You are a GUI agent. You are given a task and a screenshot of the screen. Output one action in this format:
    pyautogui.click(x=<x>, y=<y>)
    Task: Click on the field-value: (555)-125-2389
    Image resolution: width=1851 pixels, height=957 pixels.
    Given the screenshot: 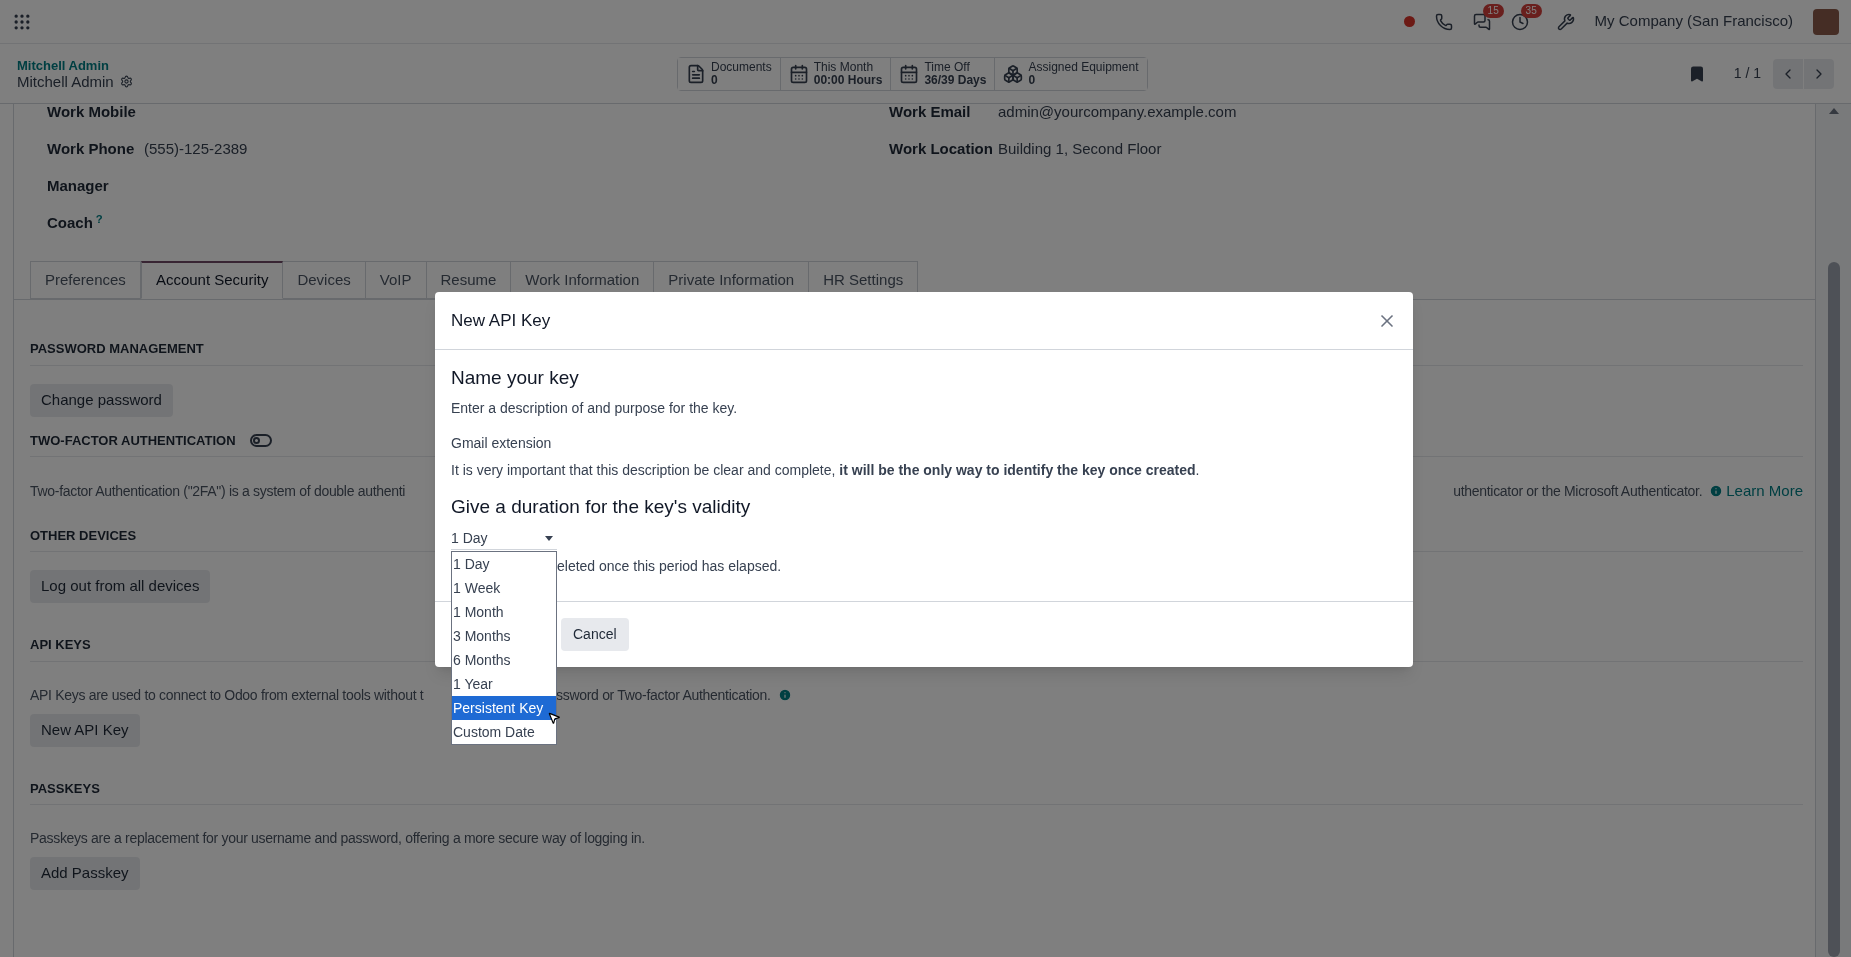 What is the action you would take?
    pyautogui.click(x=196, y=149)
    